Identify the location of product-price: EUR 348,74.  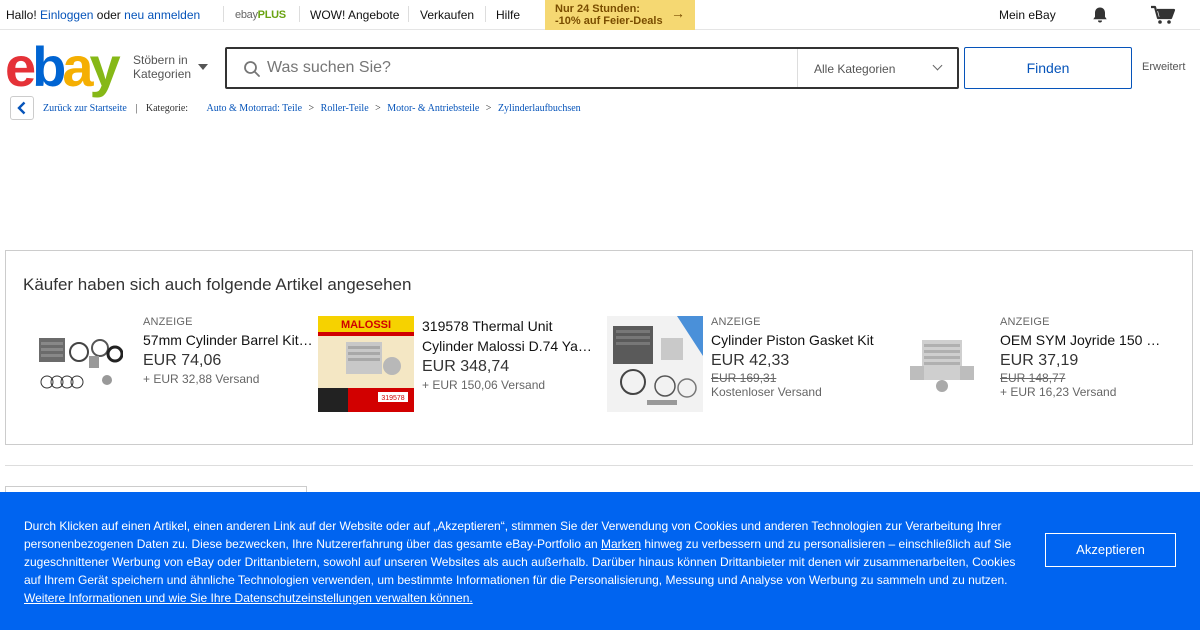
(466, 366).